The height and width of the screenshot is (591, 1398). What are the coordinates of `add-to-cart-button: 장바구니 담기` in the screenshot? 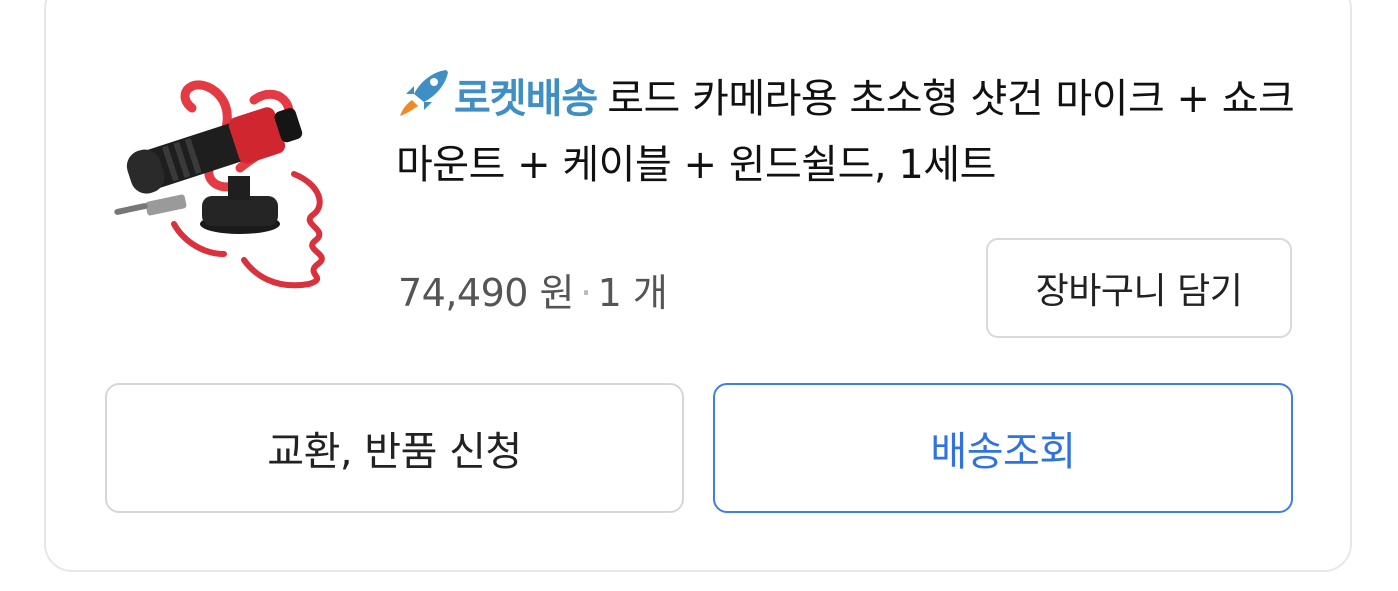 It's located at (1139, 288).